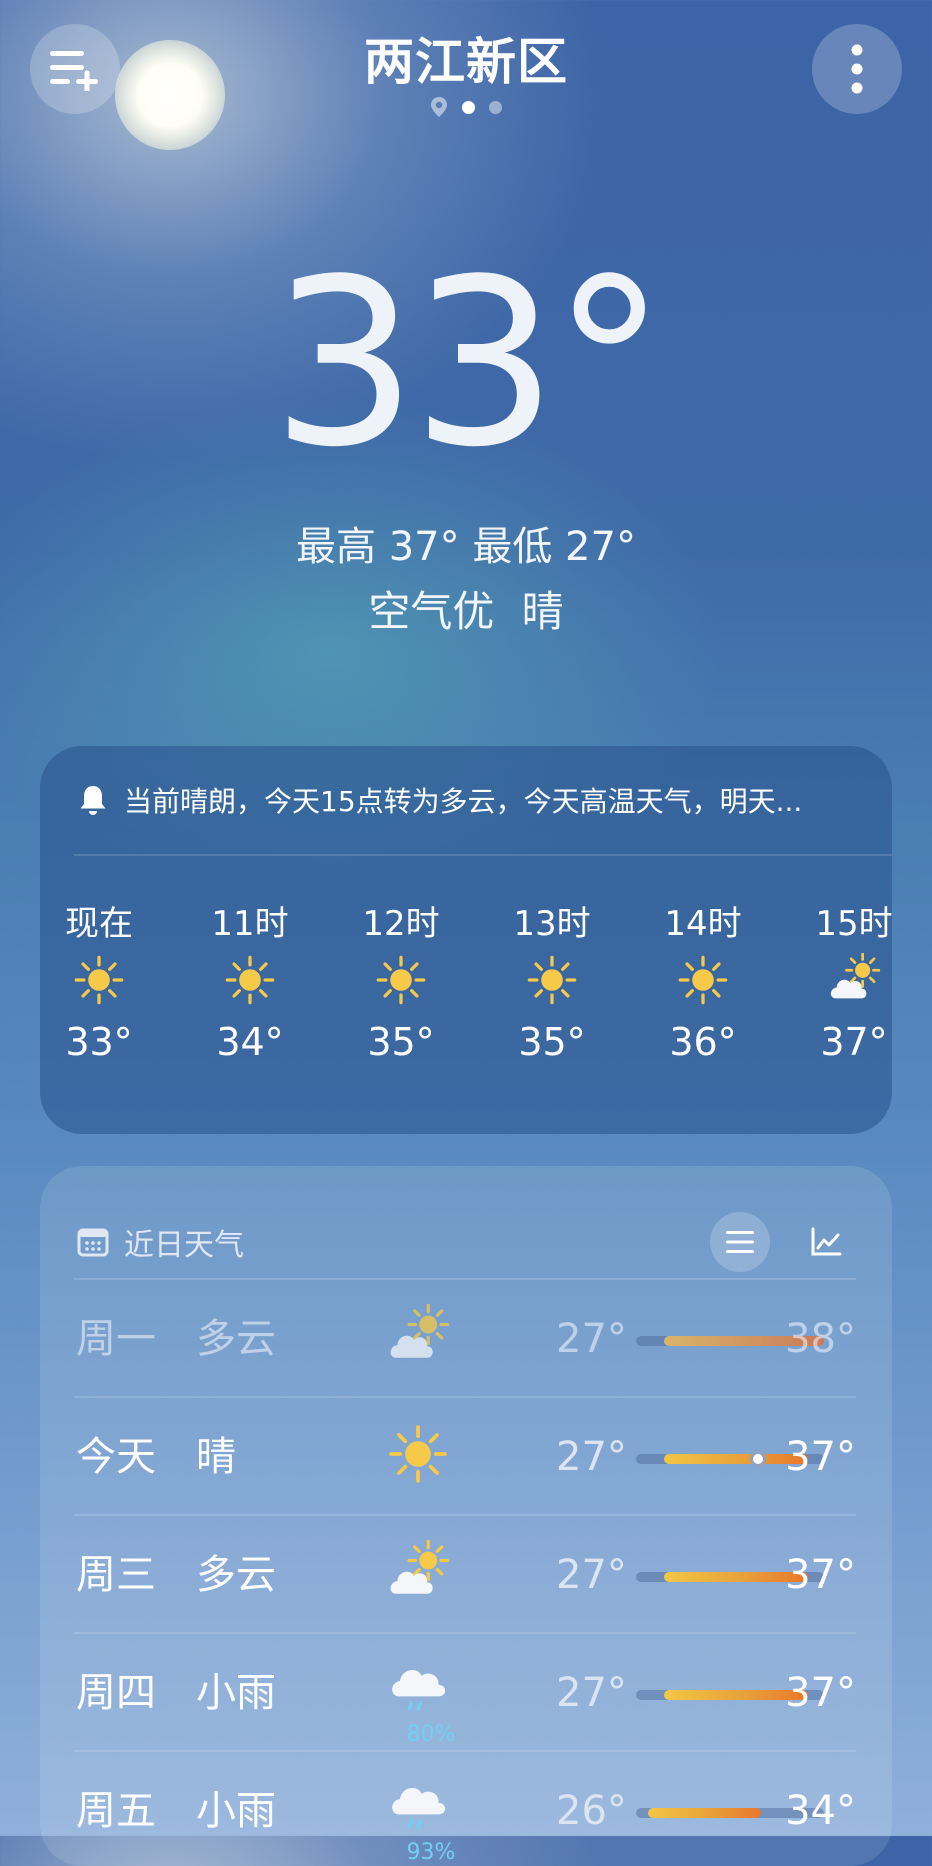 This screenshot has height=1866, width=932. I want to click on low-temperature: 26°, so click(591, 1811).